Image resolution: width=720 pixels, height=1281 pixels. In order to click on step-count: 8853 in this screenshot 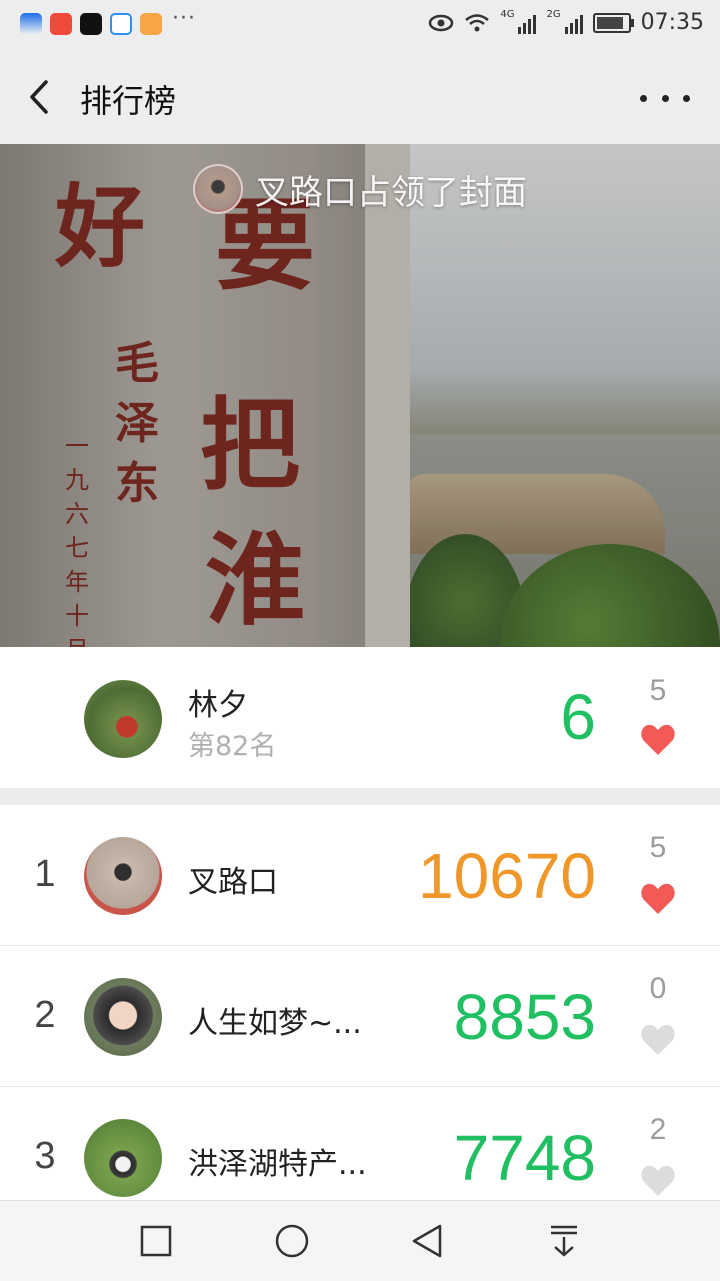, I will do `click(524, 1017)`.